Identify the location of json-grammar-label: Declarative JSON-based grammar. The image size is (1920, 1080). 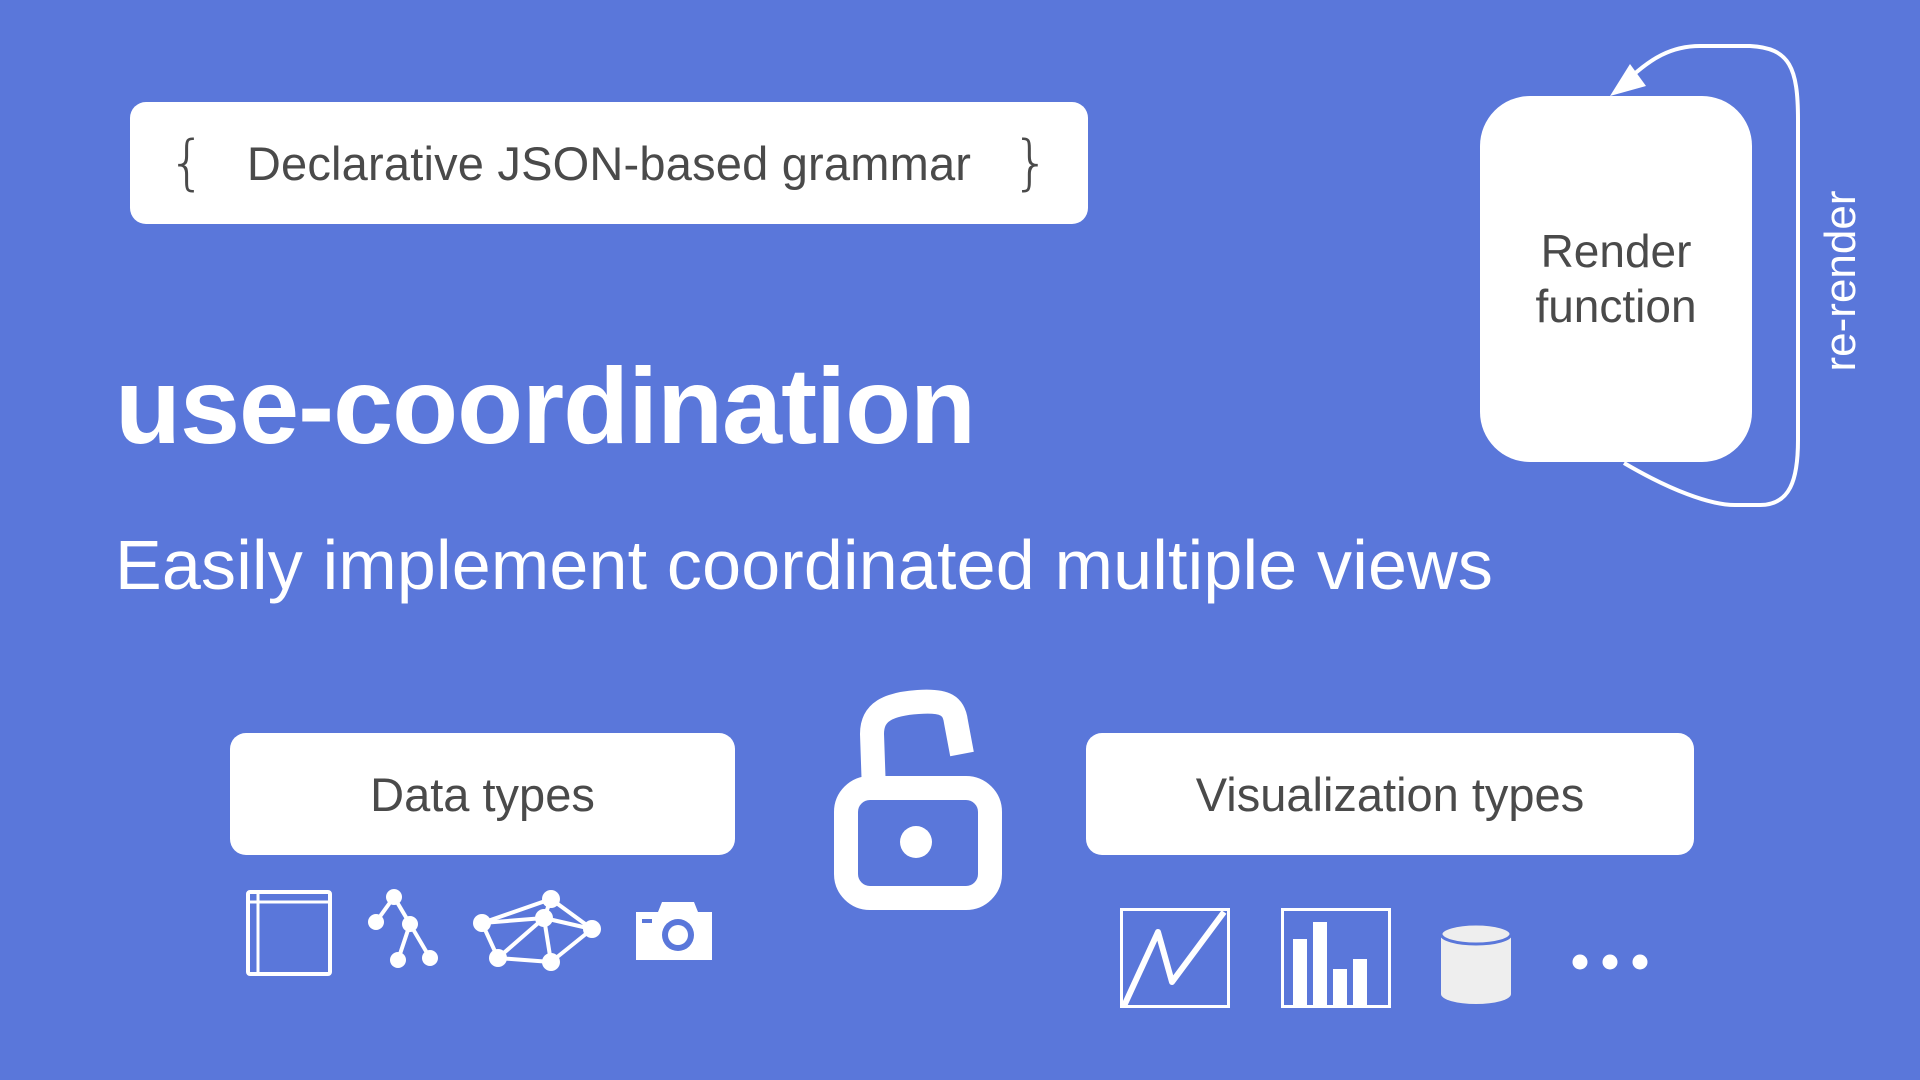
(609, 163).